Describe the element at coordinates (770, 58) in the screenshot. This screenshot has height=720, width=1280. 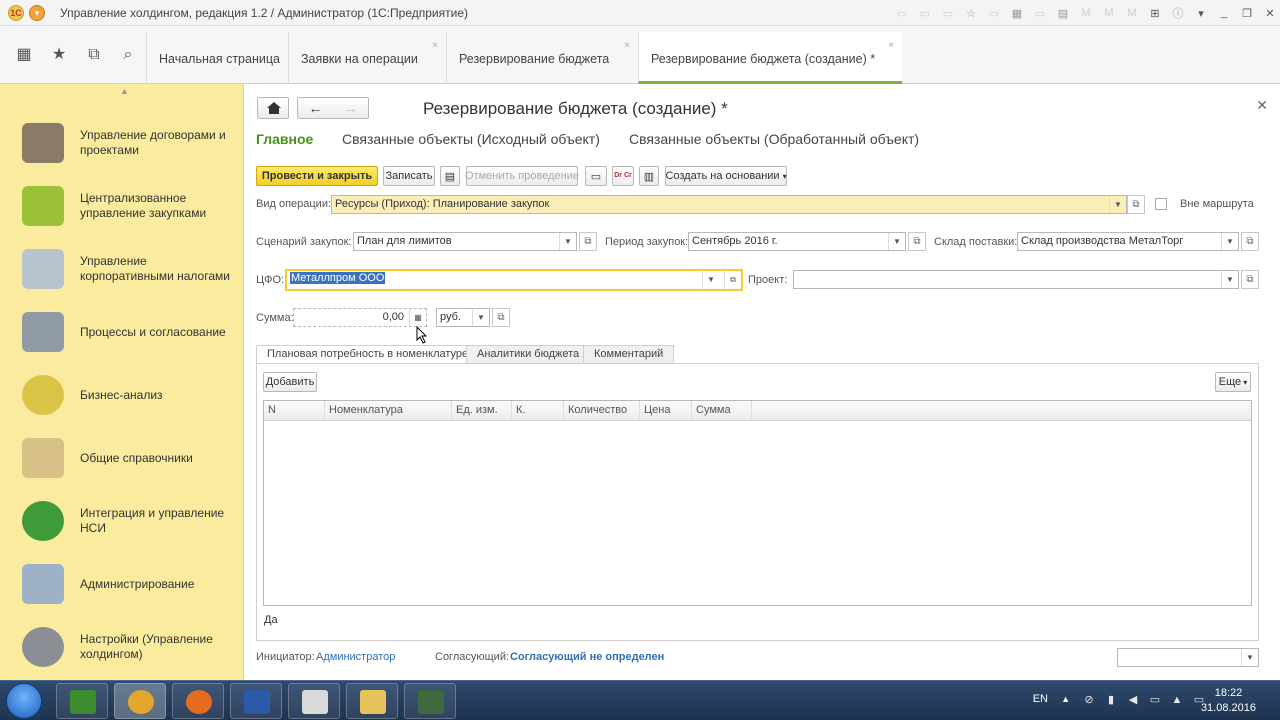
I see `tab-budget-reservation-create: Резервирование бюджета (создание) * ×` at that location.